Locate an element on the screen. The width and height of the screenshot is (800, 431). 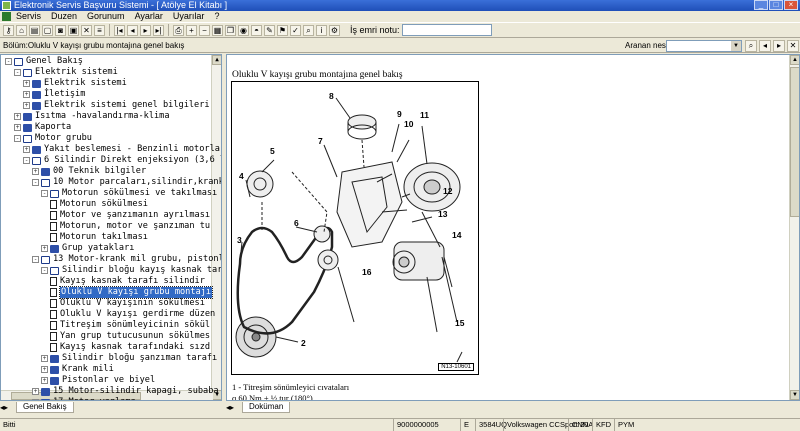
tree-item: - Silindir bloğu kayış kasnak tarafı is located at coordinates (131, 270).